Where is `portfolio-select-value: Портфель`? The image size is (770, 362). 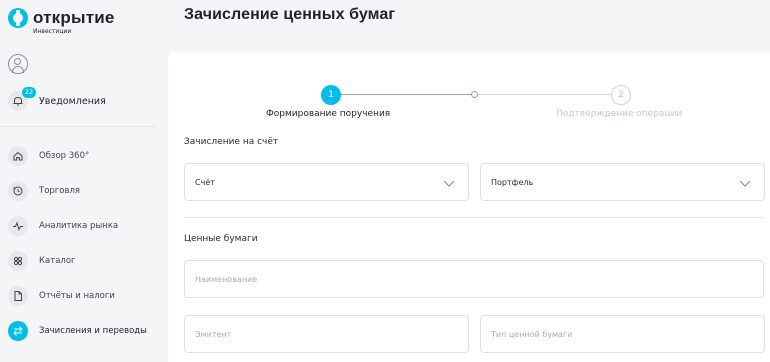
portfolio-select-value: Портфель is located at coordinates (512, 182).